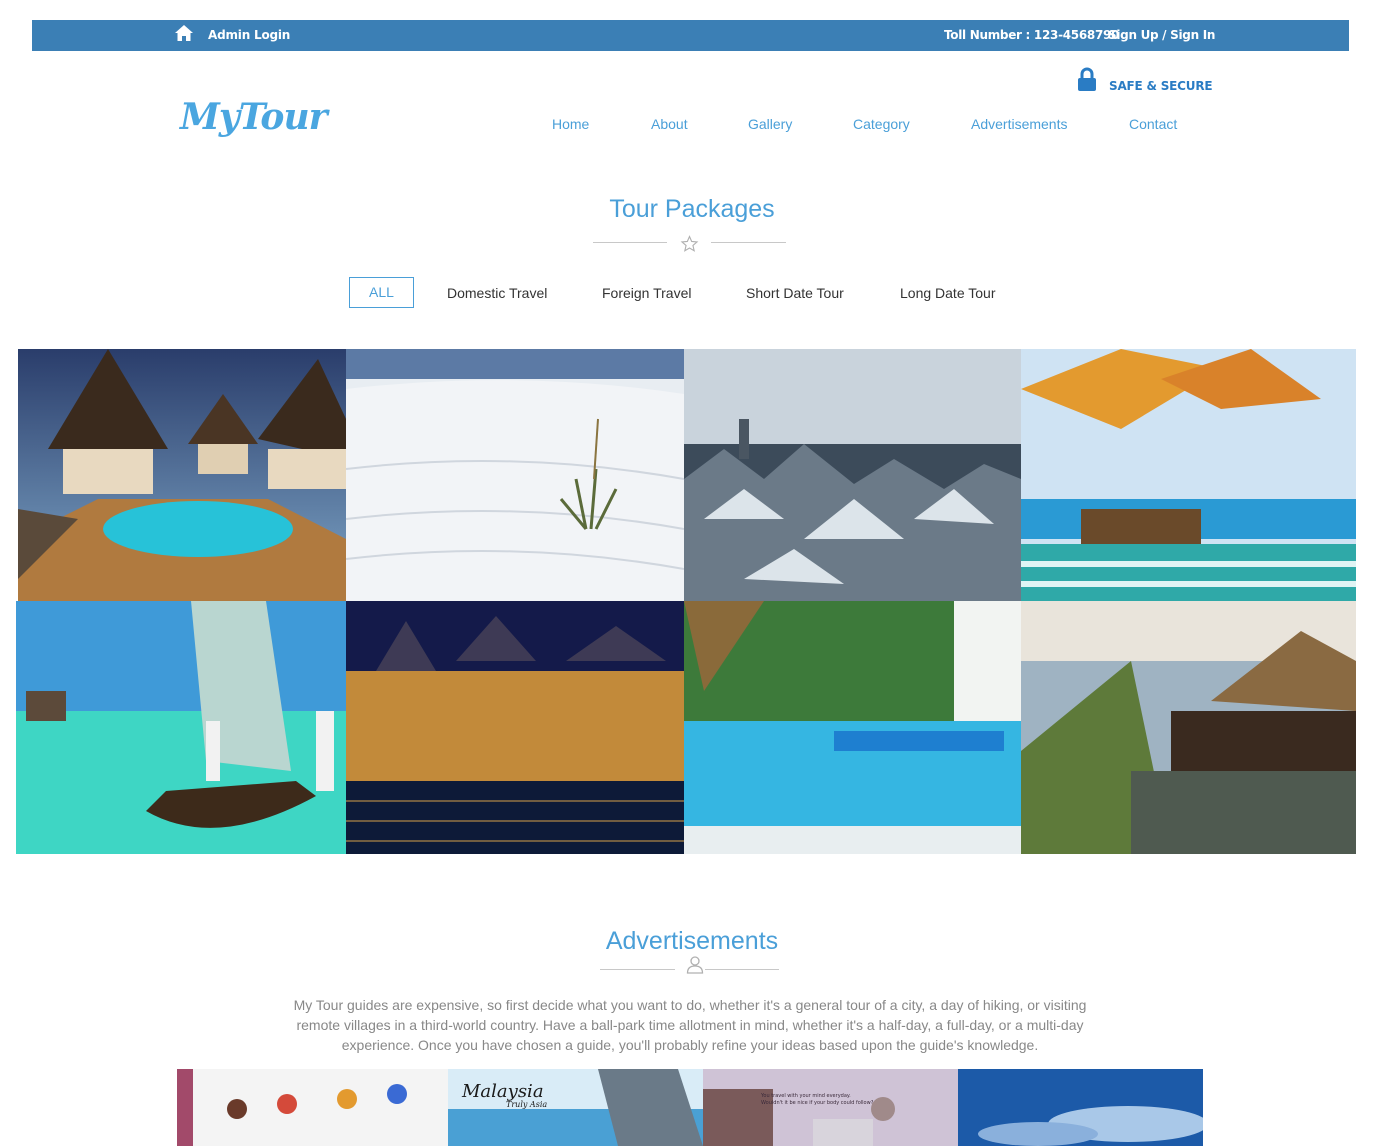 This screenshot has height=1146, width=1384. I want to click on ad-image-malaysia: Malaysia Truly Asia, so click(575, 1107).